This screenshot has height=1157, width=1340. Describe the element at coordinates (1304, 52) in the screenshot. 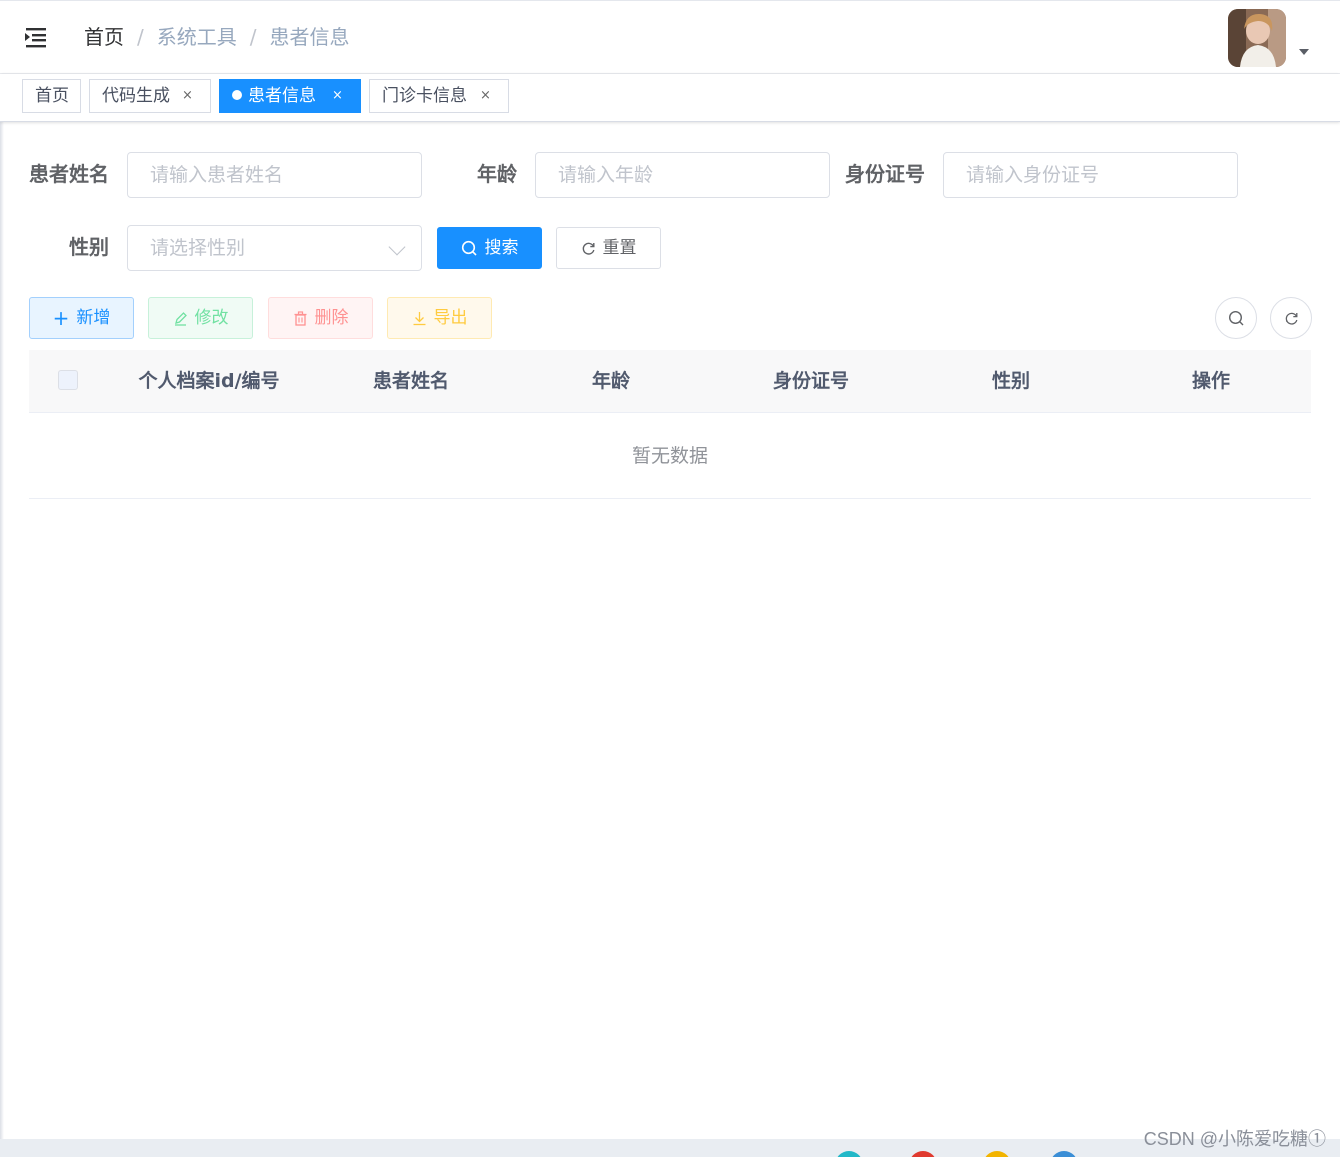

I see `caret-down-icon` at that location.